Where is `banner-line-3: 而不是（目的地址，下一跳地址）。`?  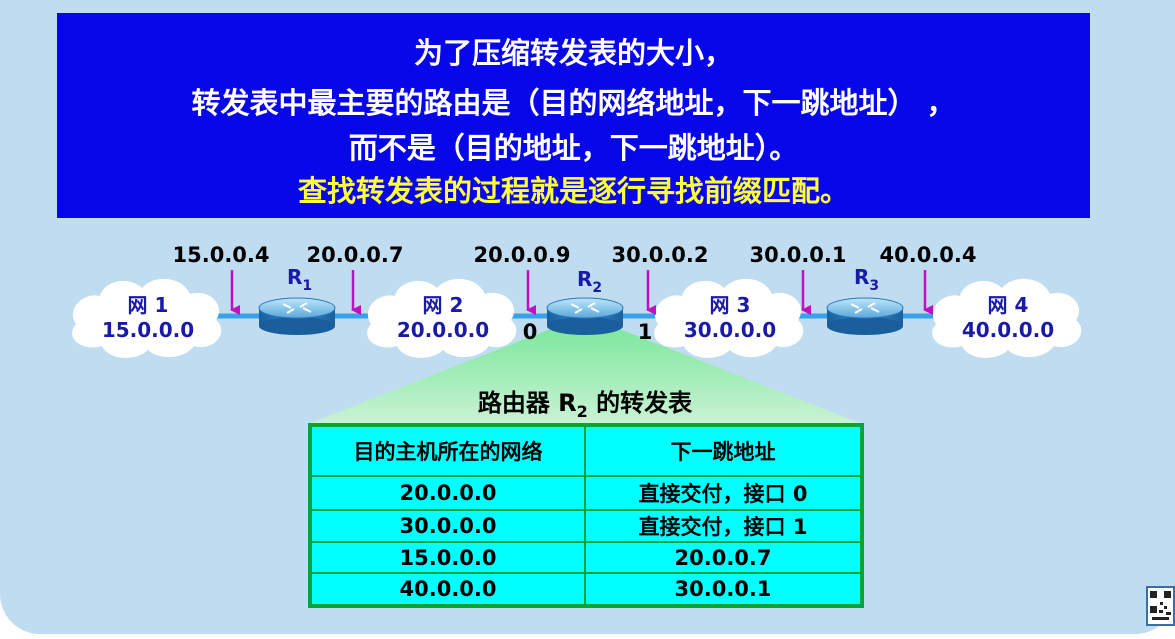 banner-line-3: 而不是（目的地址，下一跳地址）。 is located at coordinates (573, 148).